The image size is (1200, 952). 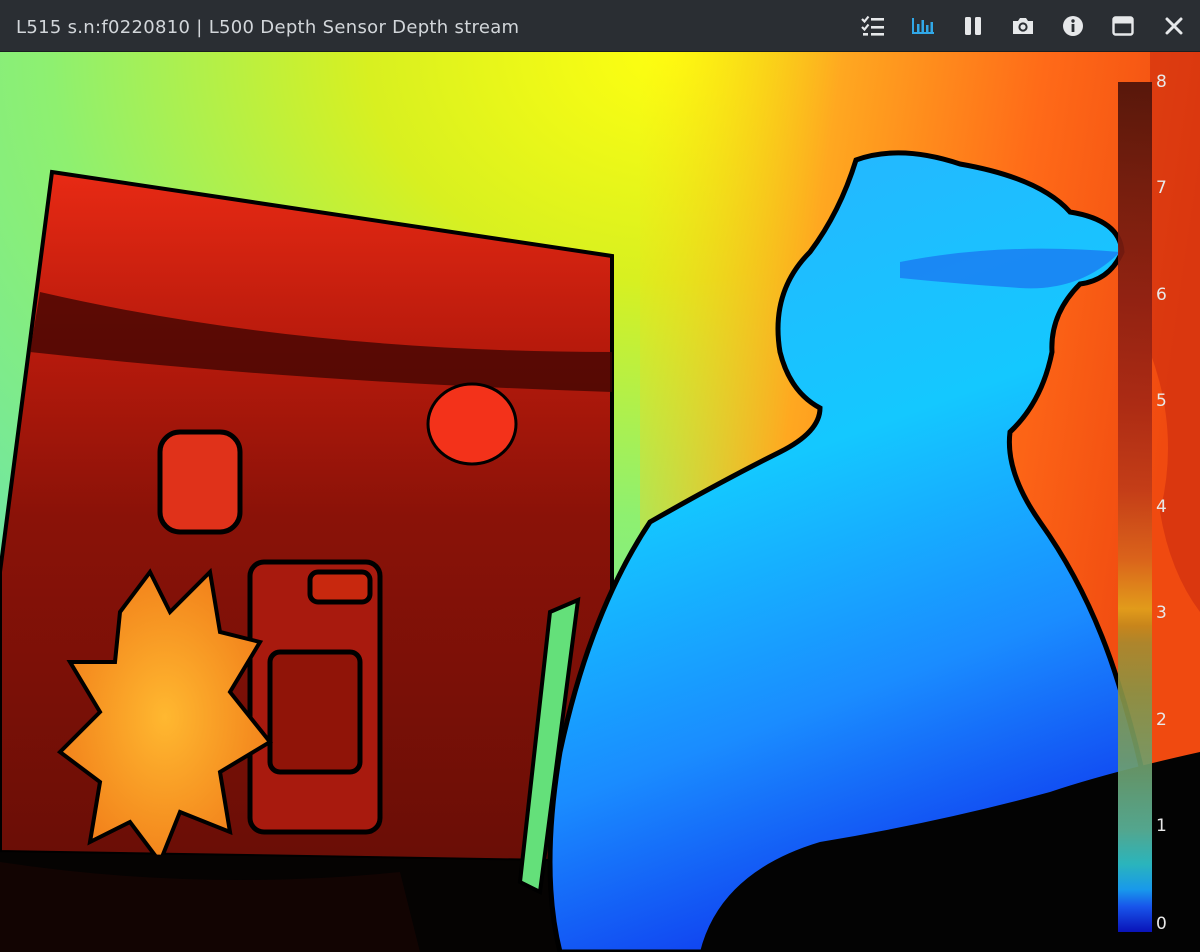 What do you see at coordinates (1135, 507) in the screenshot?
I see `depth-colorbar` at bounding box center [1135, 507].